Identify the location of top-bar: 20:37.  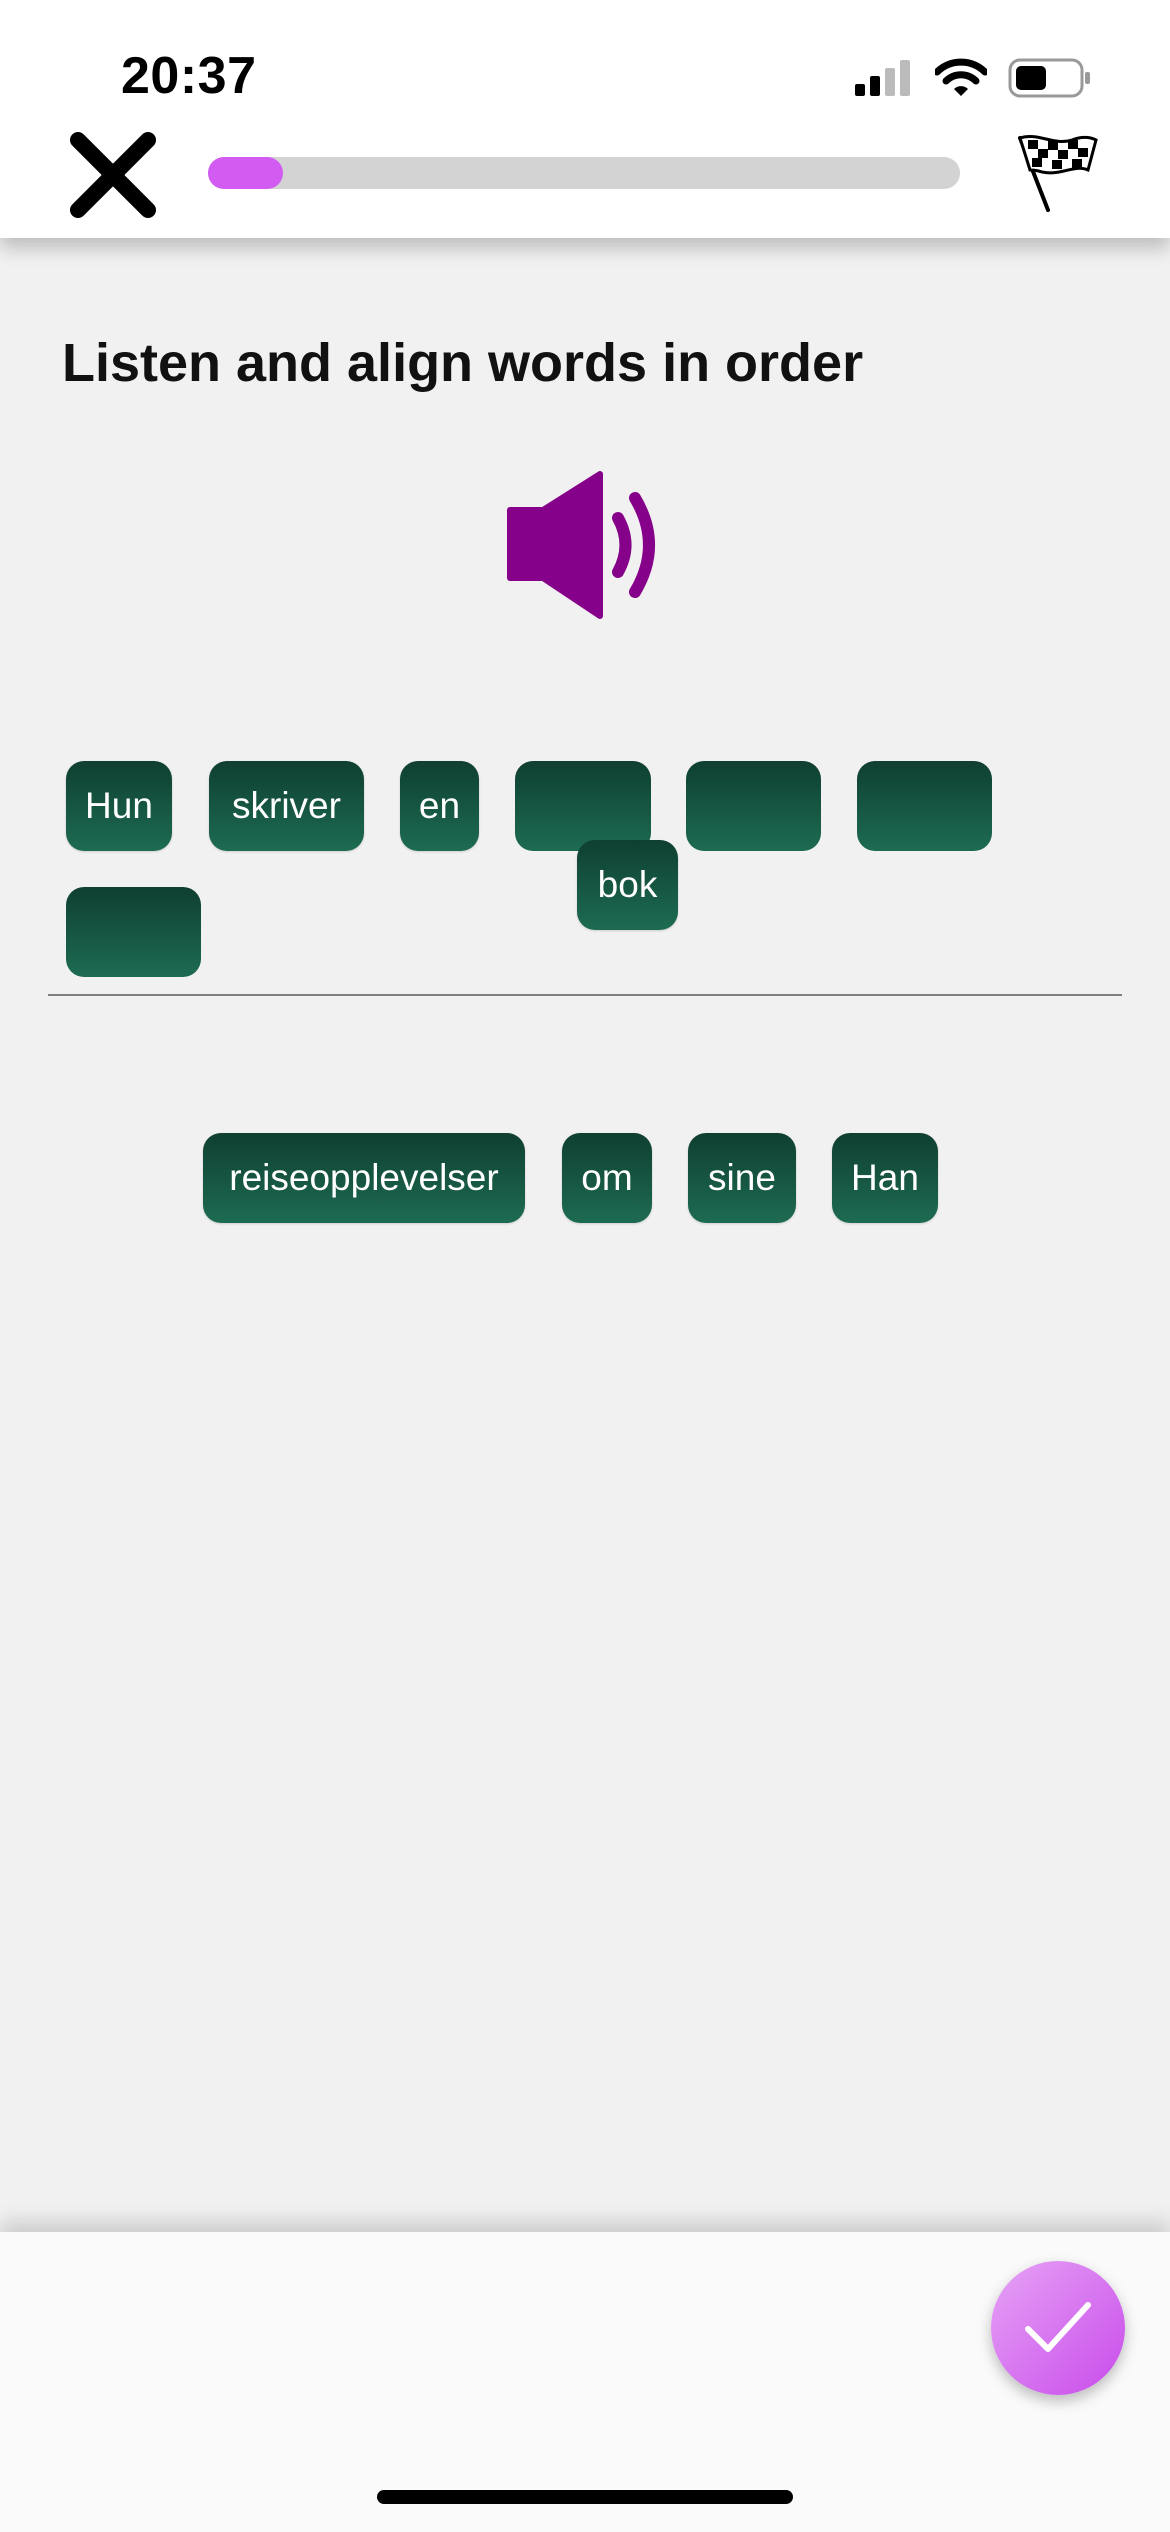
(585, 119).